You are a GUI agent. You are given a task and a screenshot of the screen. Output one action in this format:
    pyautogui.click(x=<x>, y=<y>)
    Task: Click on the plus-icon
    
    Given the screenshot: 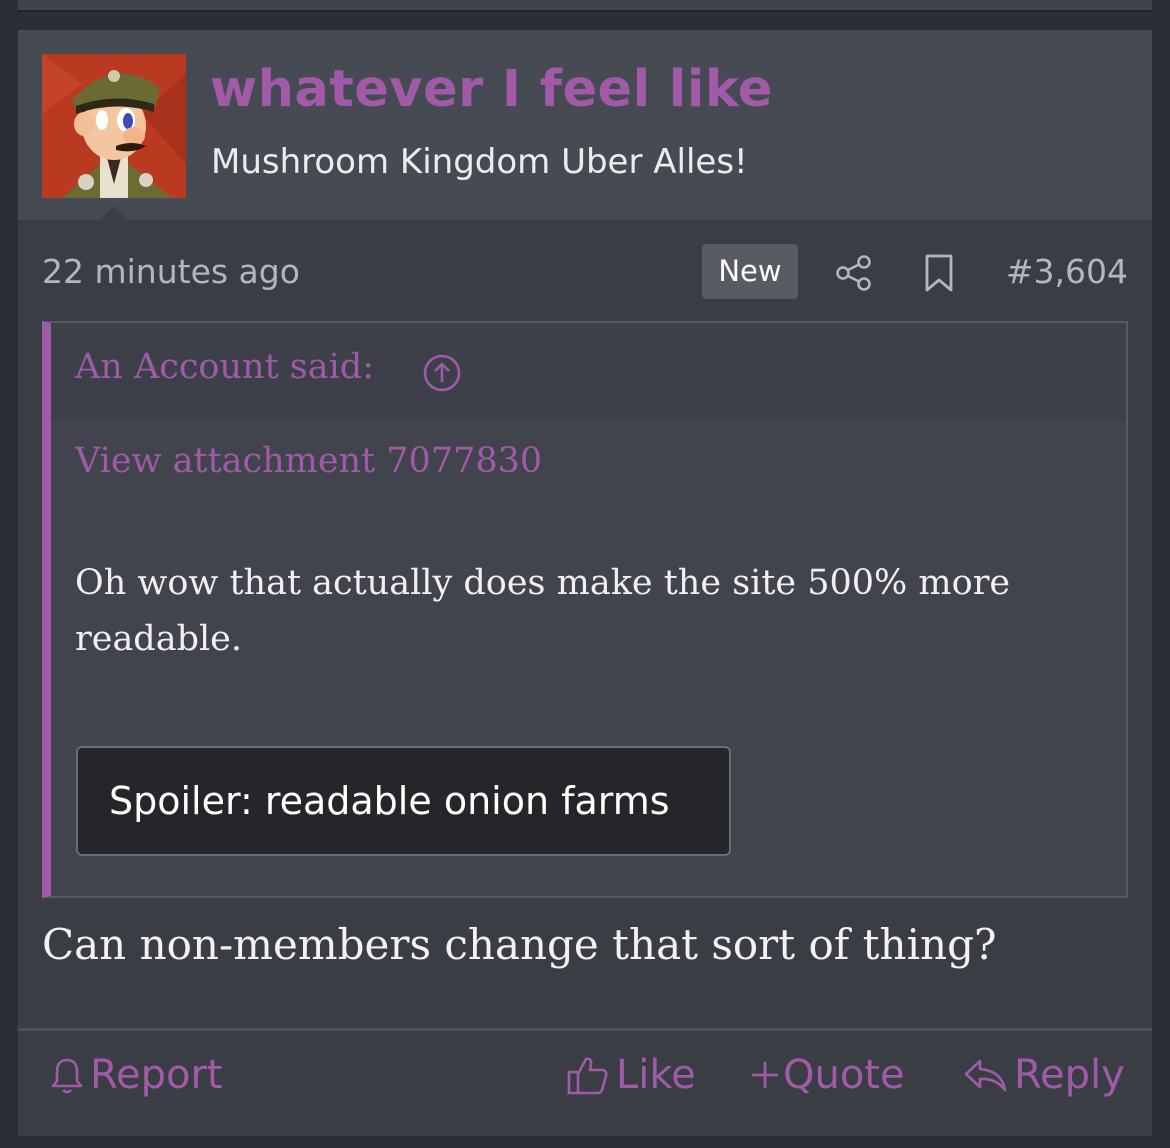 What is the action you would take?
    pyautogui.click(x=765, y=1075)
    